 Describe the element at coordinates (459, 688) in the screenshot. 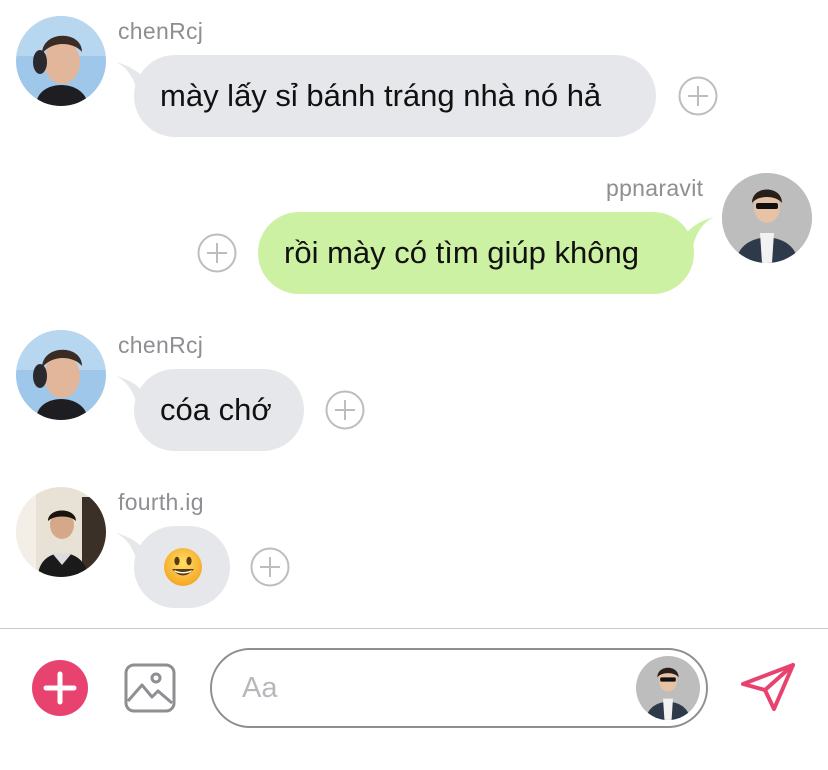

I see `message-input: Aa` at that location.